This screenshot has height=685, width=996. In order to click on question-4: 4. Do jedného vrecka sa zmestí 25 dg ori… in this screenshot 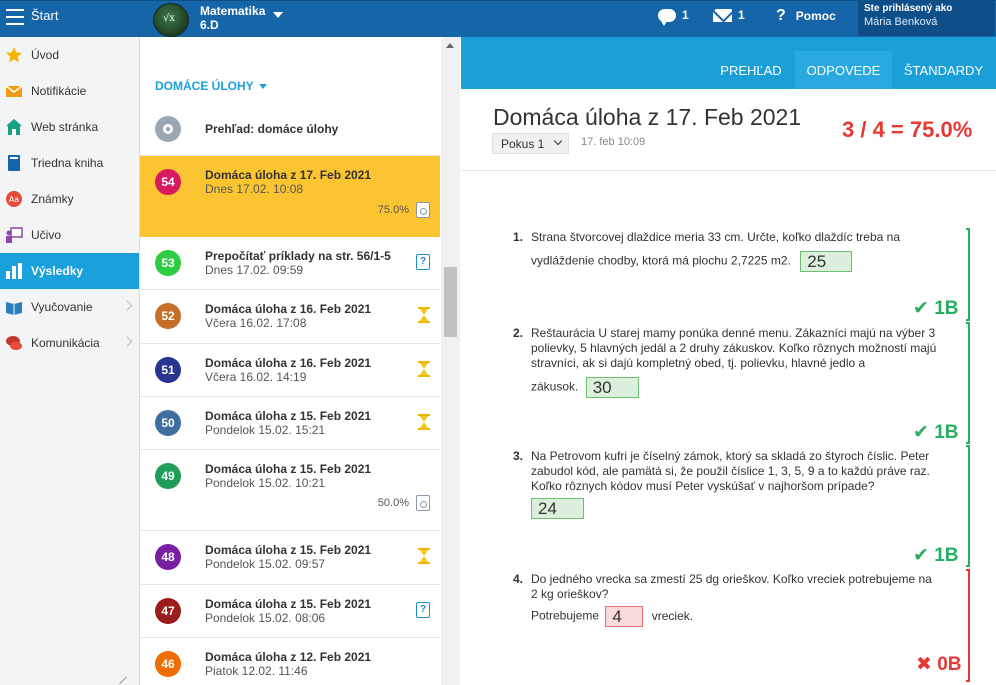, I will do `click(727, 599)`.